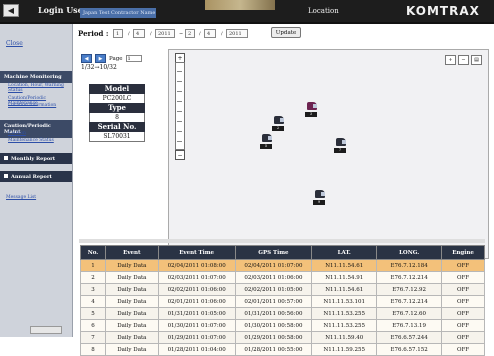 Image resolution: width=494 pixels, height=356 pixels. What do you see at coordinates (139, 33) in the screenshot?
I see `from-day-select: 4` at bounding box center [139, 33].